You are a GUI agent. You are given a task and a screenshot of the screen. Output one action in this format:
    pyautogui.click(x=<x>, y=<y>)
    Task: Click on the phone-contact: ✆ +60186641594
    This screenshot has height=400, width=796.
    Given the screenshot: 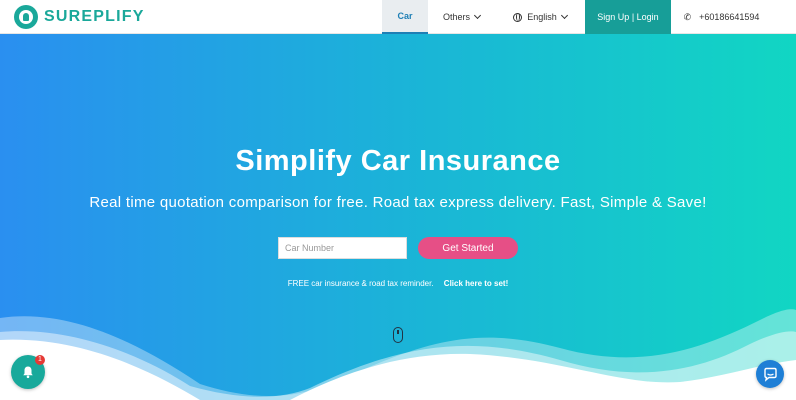 What is the action you would take?
    pyautogui.click(x=721, y=17)
    